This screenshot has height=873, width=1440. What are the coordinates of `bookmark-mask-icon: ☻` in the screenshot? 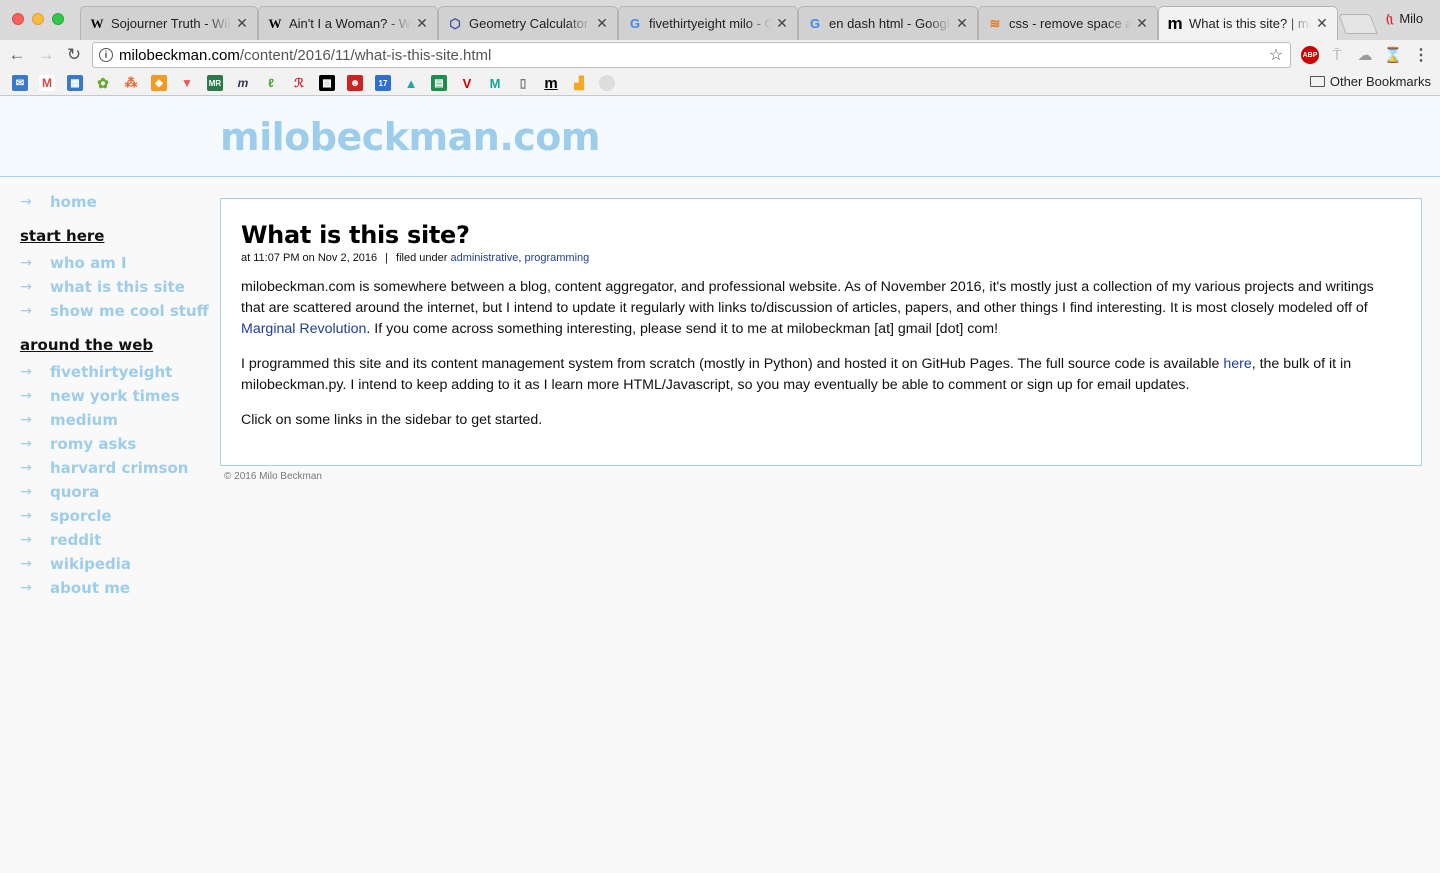 It's located at (355, 83).